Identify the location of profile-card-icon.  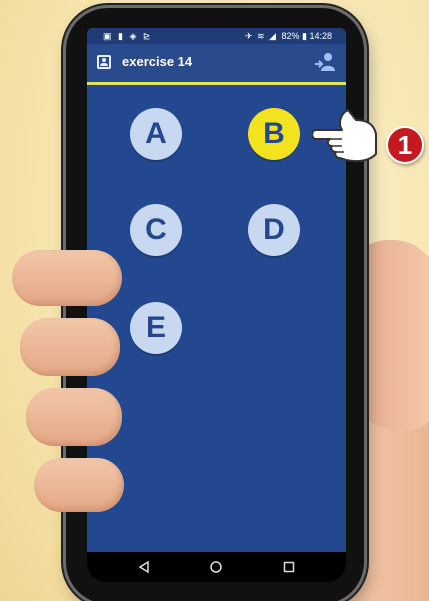
(104, 62).